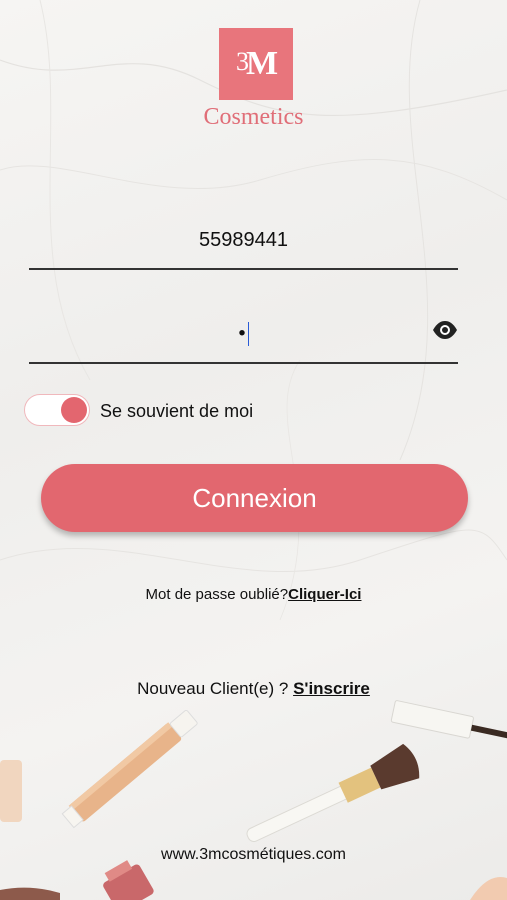  What do you see at coordinates (129, 769) in the screenshot?
I see `concealer-tube-illustration` at bounding box center [129, 769].